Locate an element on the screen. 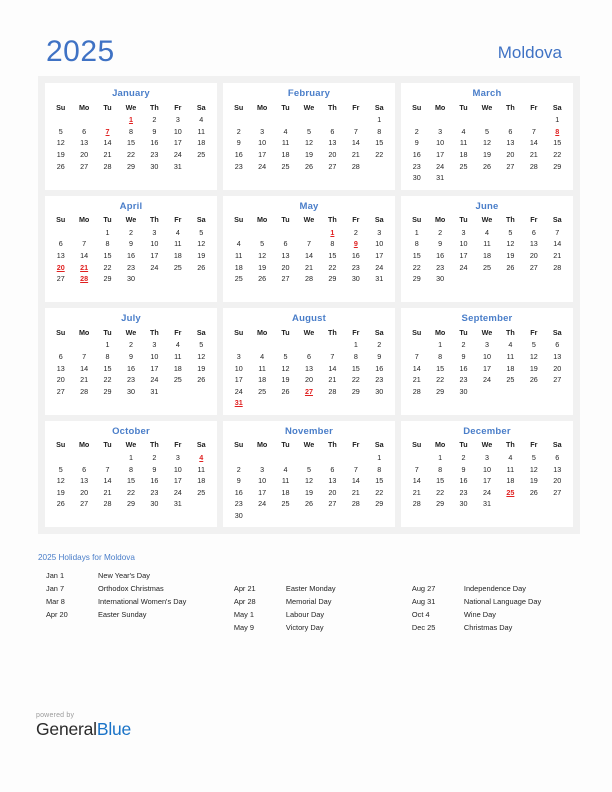  day-cell-holiday: 9 is located at coordinates (355, 244).